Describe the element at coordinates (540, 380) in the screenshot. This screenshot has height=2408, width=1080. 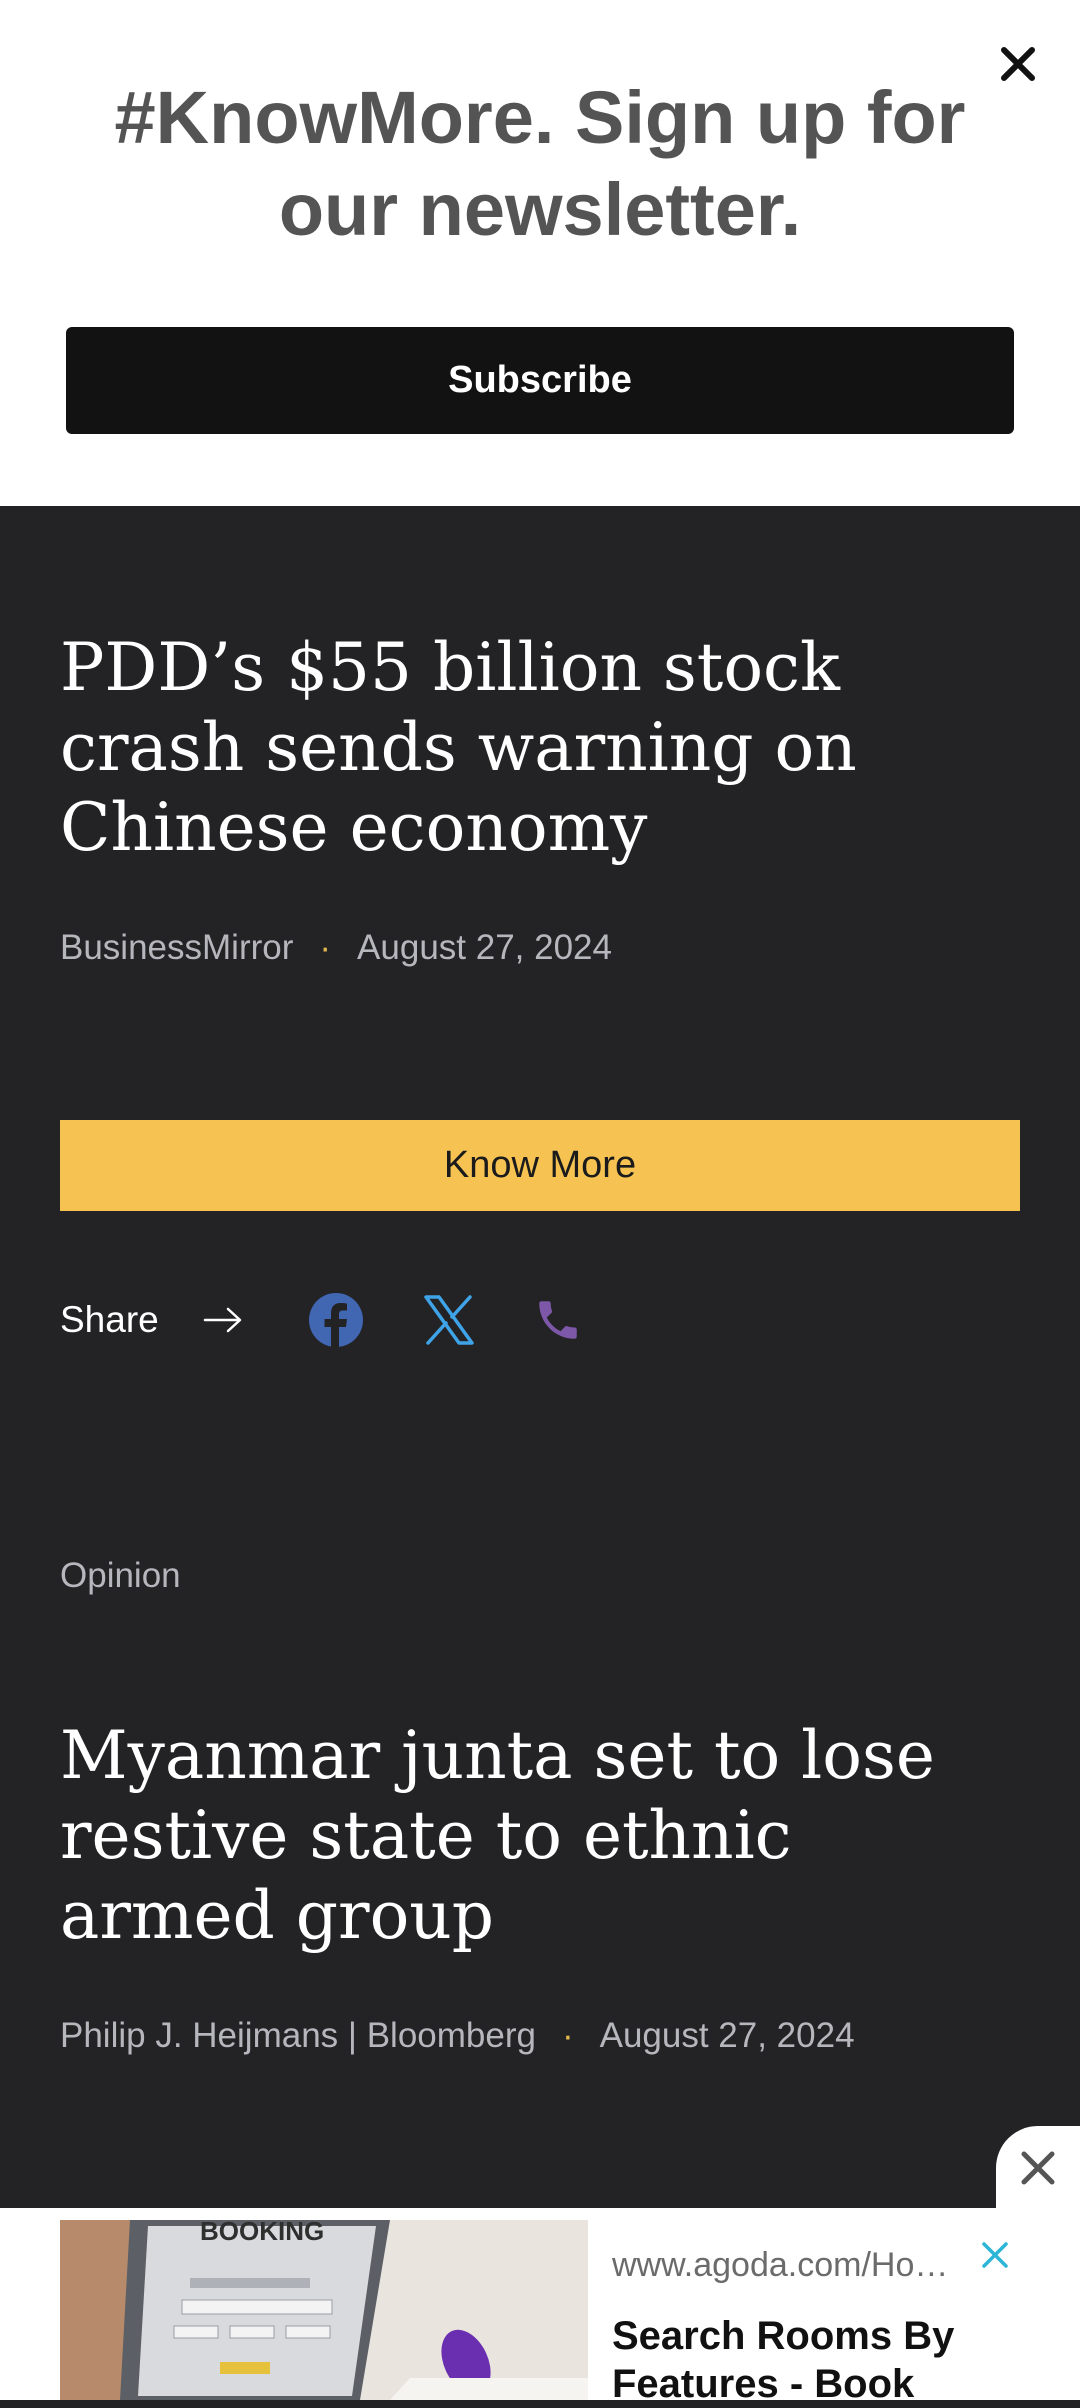
I see `subscribe-button: Subscribe` at that location.